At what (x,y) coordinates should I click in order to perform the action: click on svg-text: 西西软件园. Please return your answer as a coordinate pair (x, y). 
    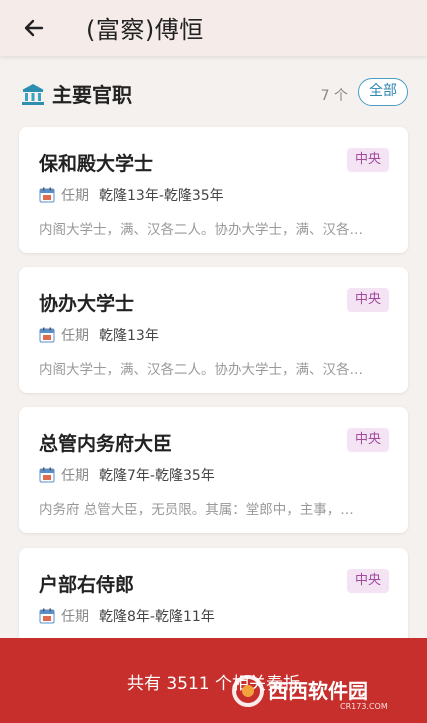
    Looking at the image, I should click on (318, 691).